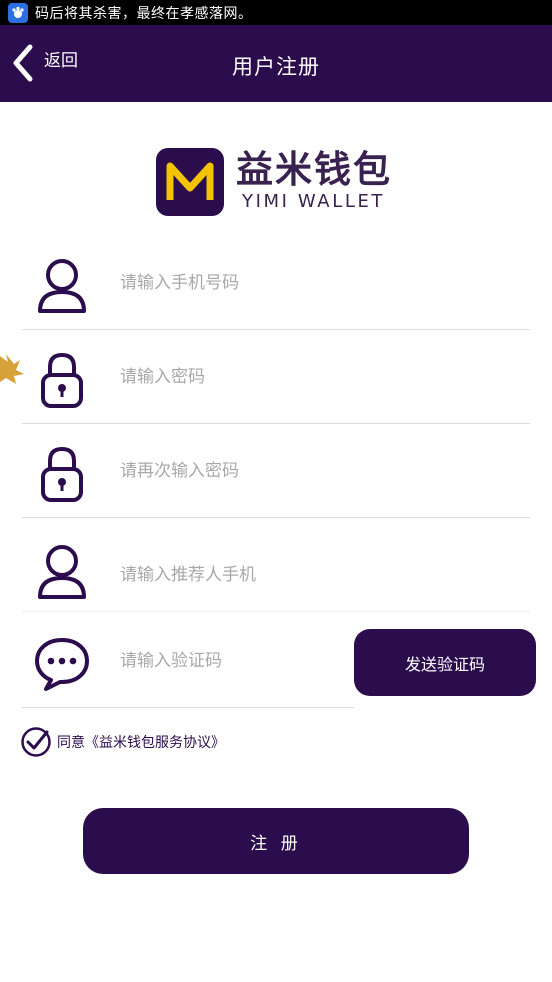 The width and height of the screenshot is (552, 982). I want to click on register-button: 注 册, so click(276, 841).